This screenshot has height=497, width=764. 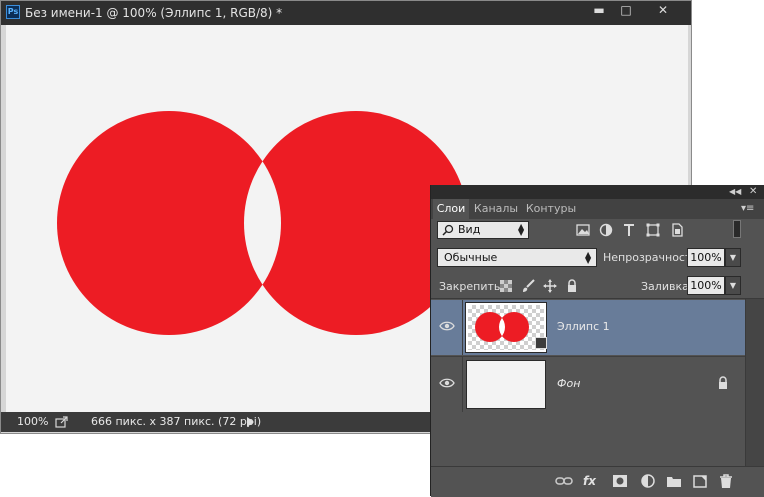 What do you see at coordinates (736, 192) in the screenshot?
I see `collapse-icon: ◀◀` at bounding box center [736, 192].